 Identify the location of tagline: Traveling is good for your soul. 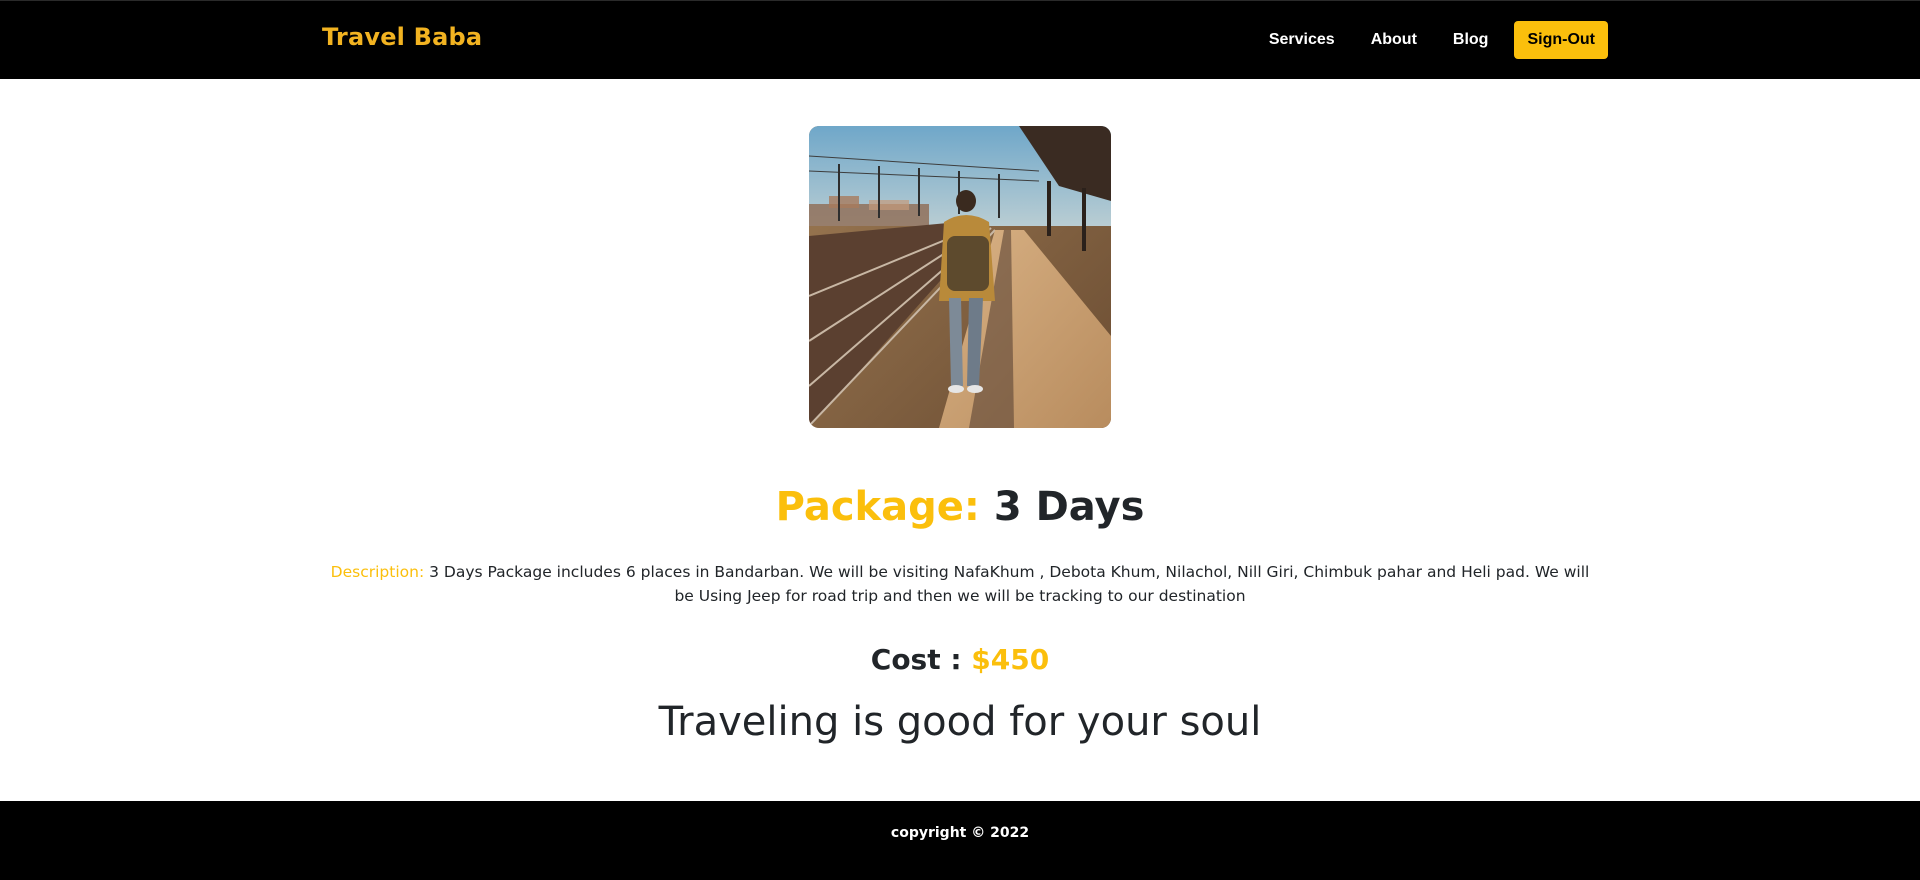
(960, 722).